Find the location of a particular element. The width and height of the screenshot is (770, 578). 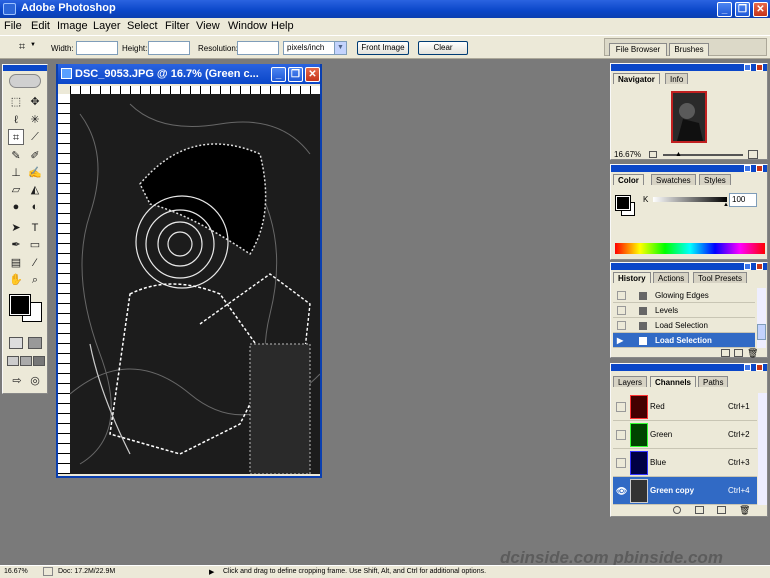

menu-file: File is located at coordinates (13, 26).